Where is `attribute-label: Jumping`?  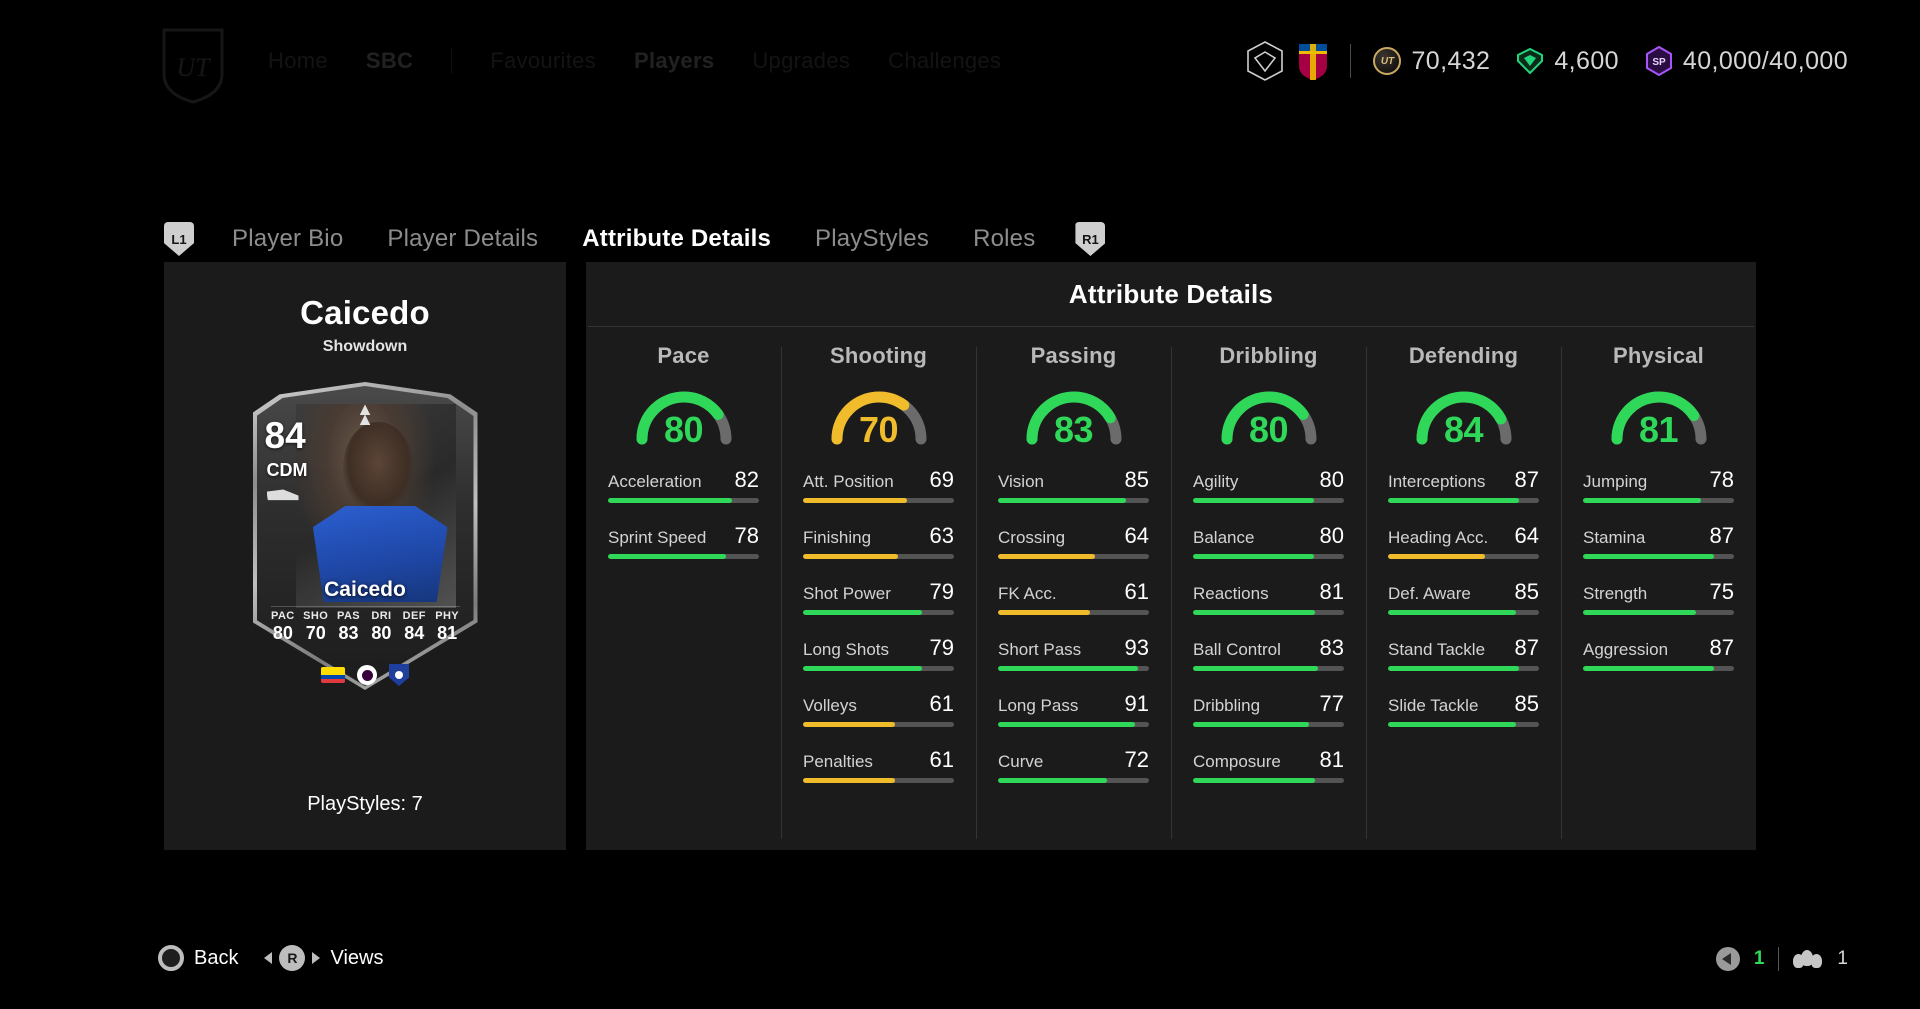
attribute-label: Jumping is located at coordinates (1615, 481).